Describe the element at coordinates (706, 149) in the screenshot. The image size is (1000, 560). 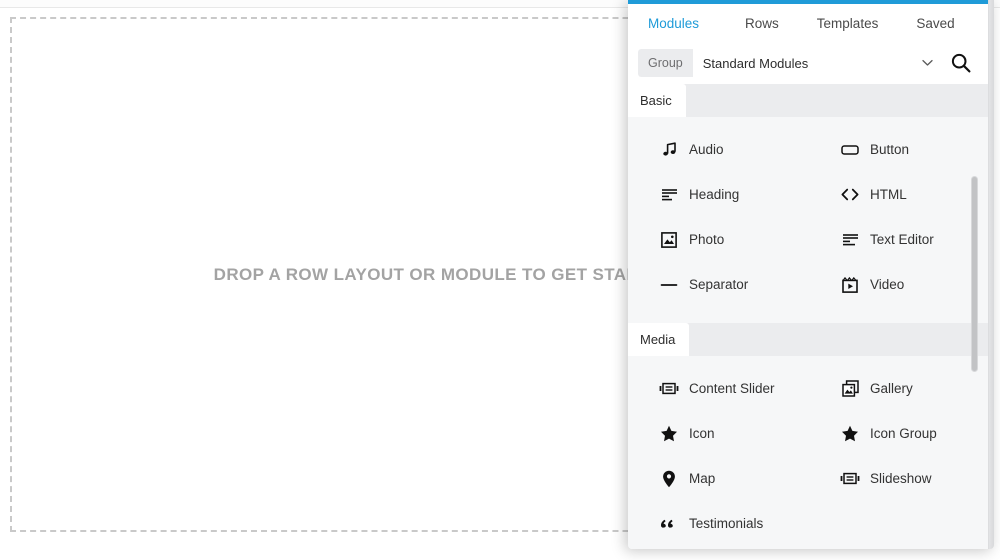
I see `module-label: Audio` at that location.